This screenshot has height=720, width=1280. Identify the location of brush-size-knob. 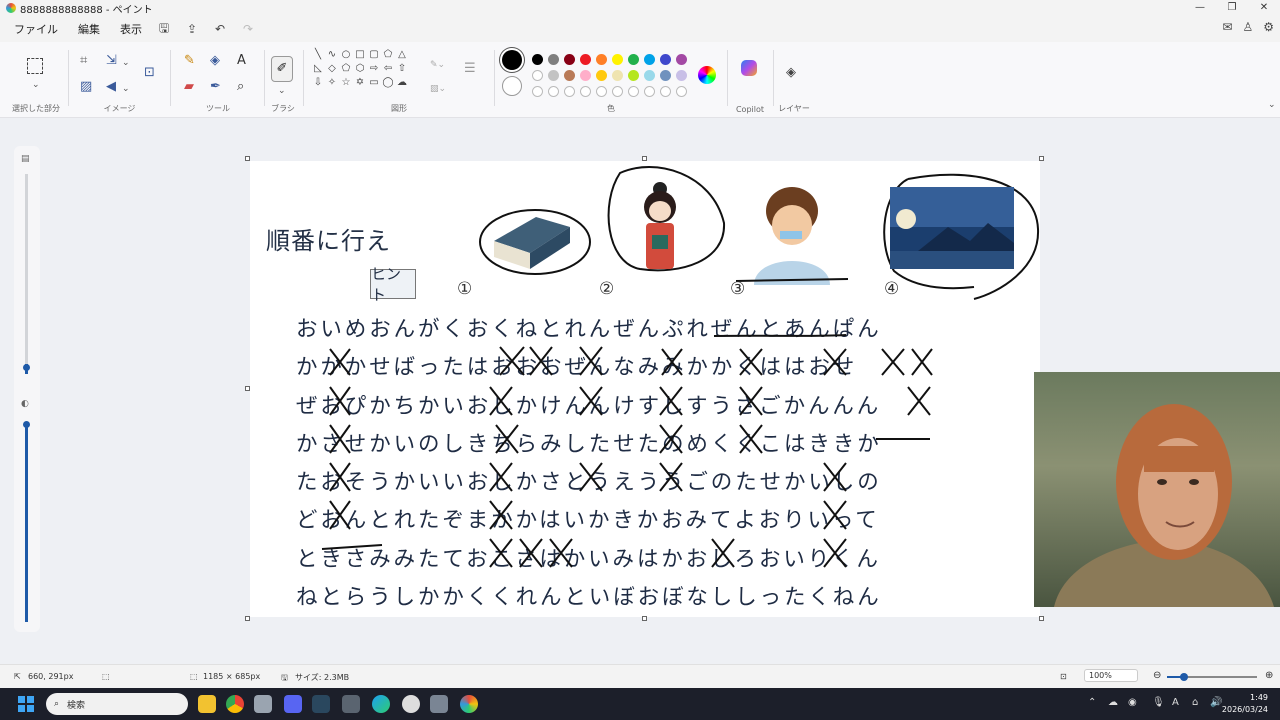
(26, 367).